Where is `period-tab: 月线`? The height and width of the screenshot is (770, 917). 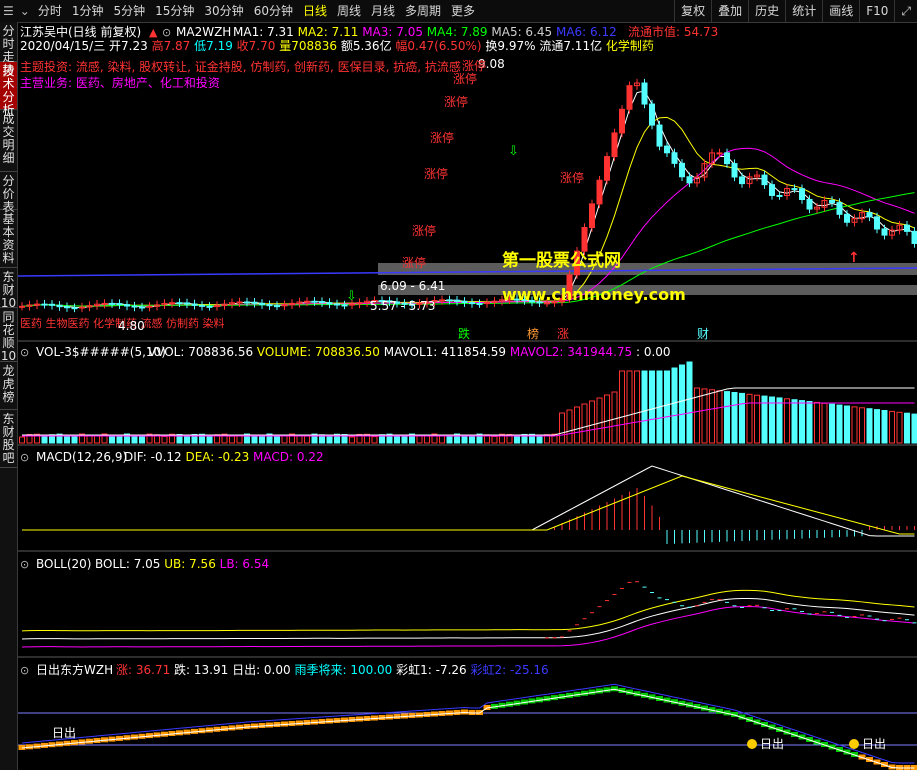
period-tab: 月线 is located at coordinates (383, 11).